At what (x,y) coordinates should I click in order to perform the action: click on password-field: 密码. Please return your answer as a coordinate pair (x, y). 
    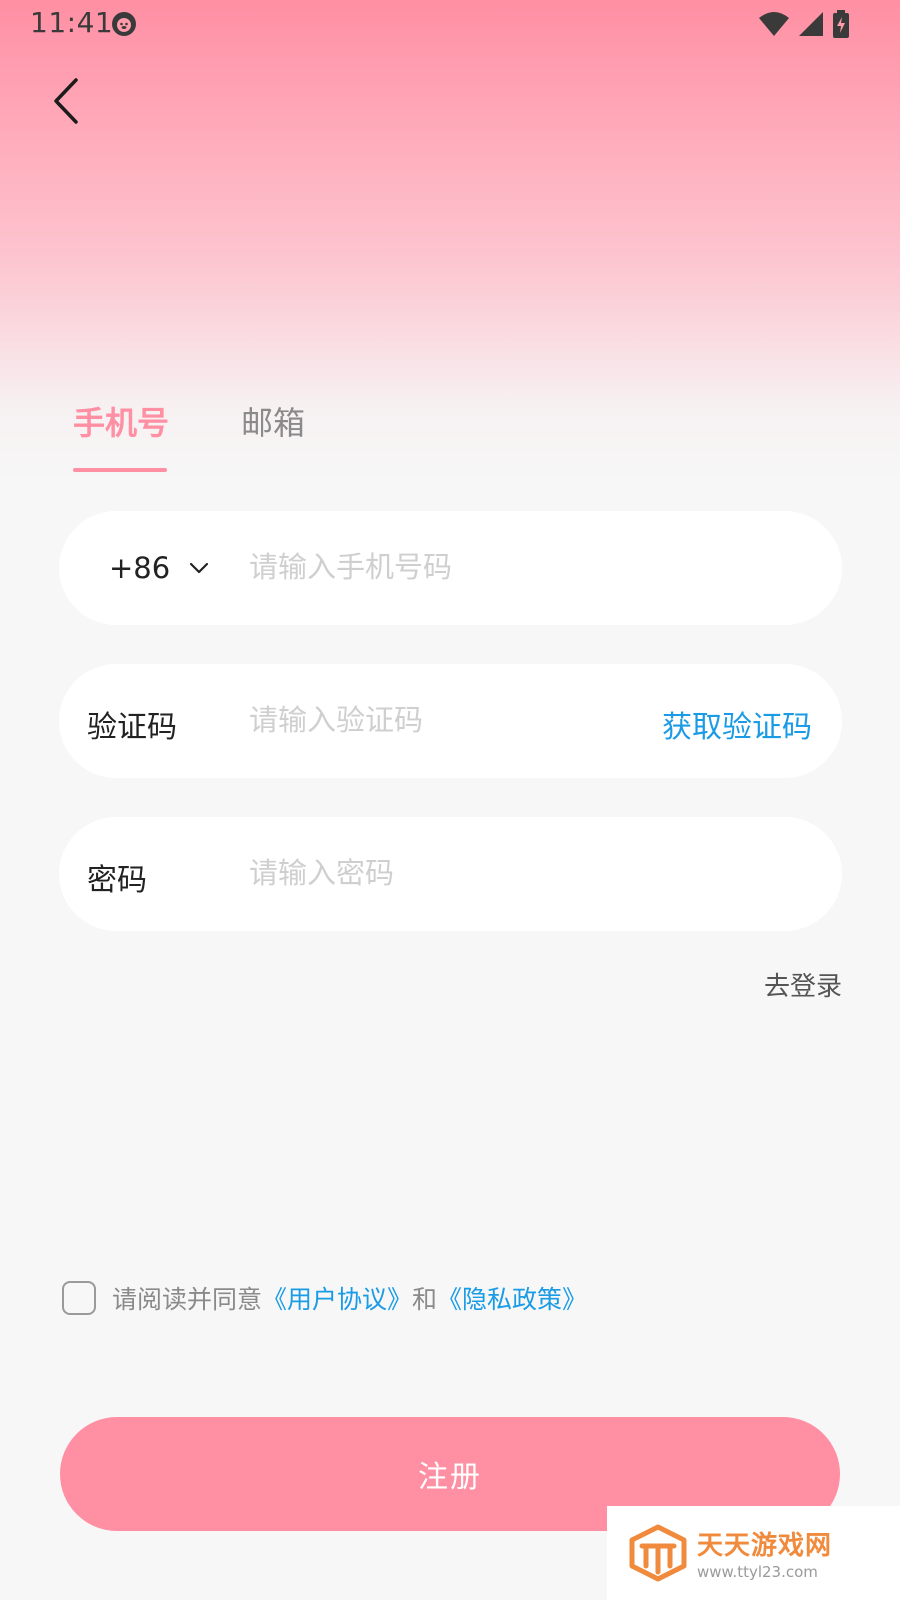
    Looking at the image, I should click on (450, 874).